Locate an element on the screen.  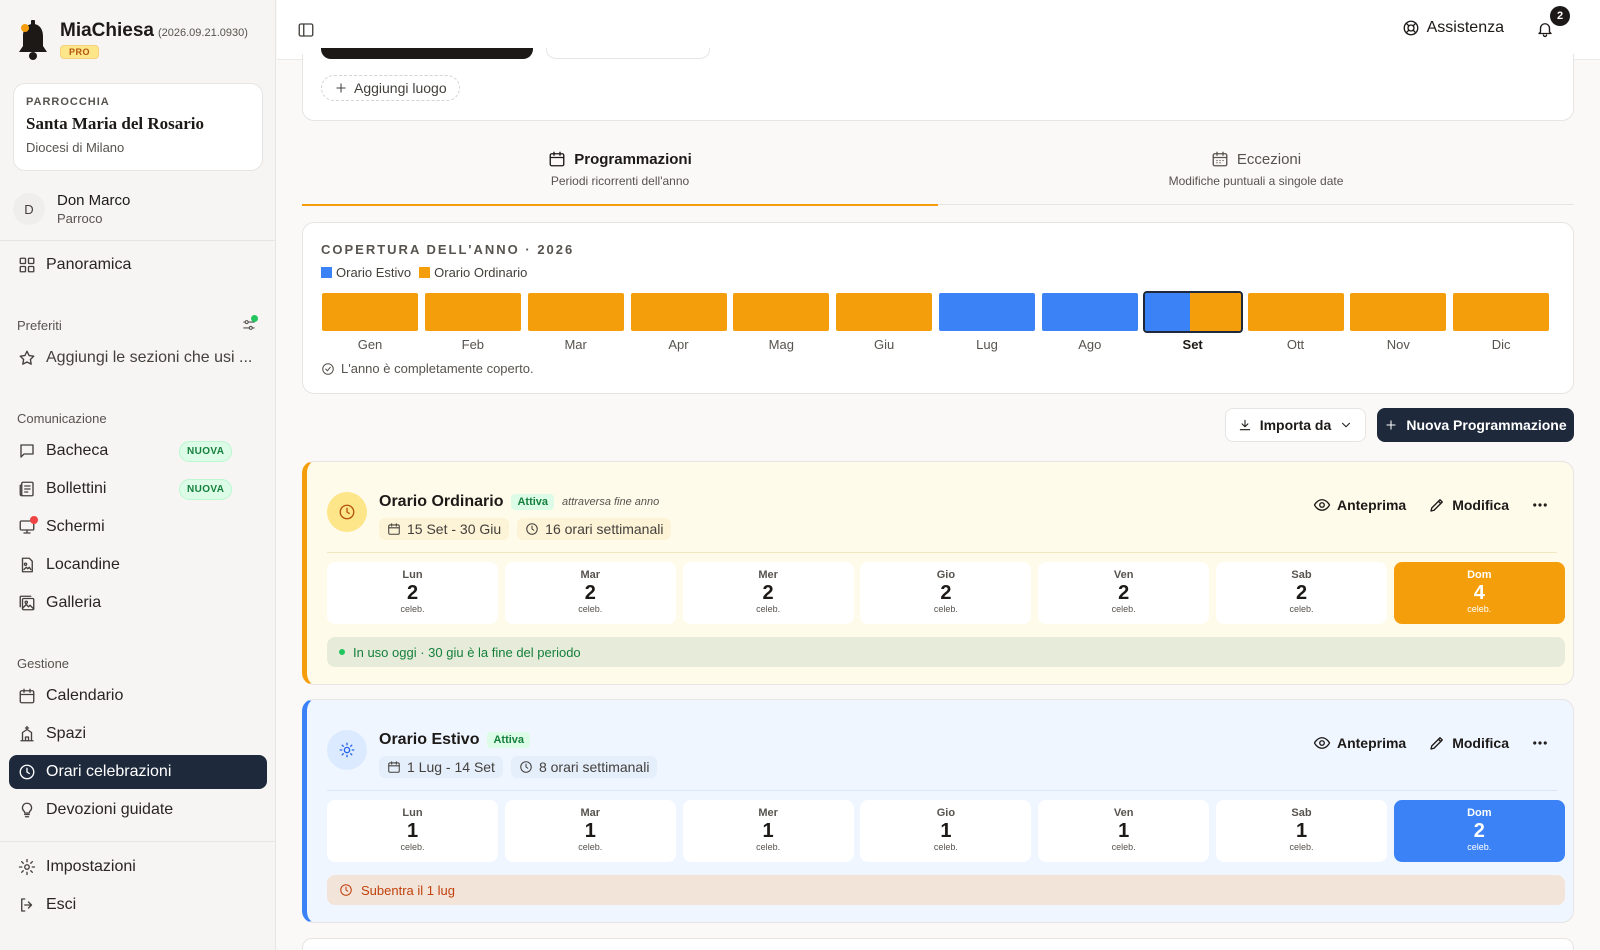
month-giu: Giu is located at coordinates (884, 322).